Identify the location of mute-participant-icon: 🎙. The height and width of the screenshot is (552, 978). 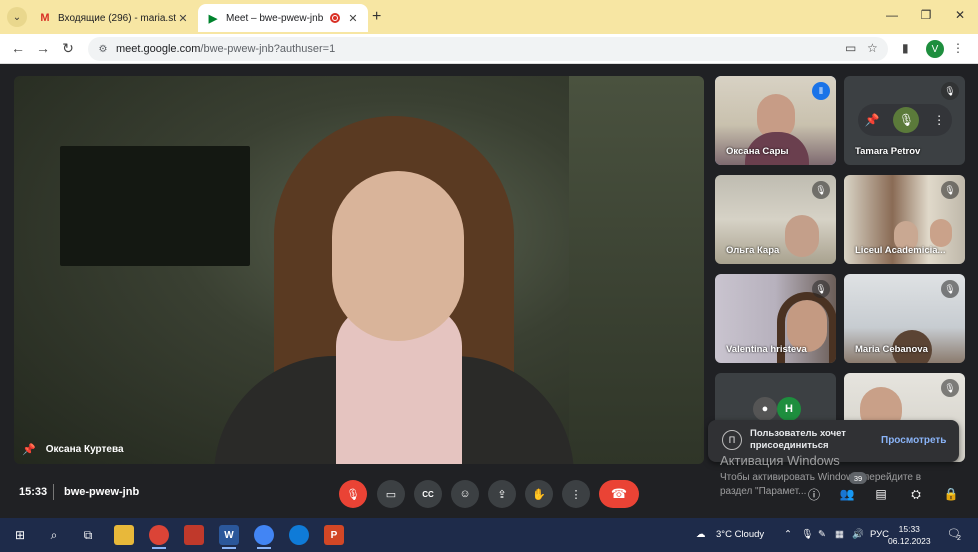
(906, 120).